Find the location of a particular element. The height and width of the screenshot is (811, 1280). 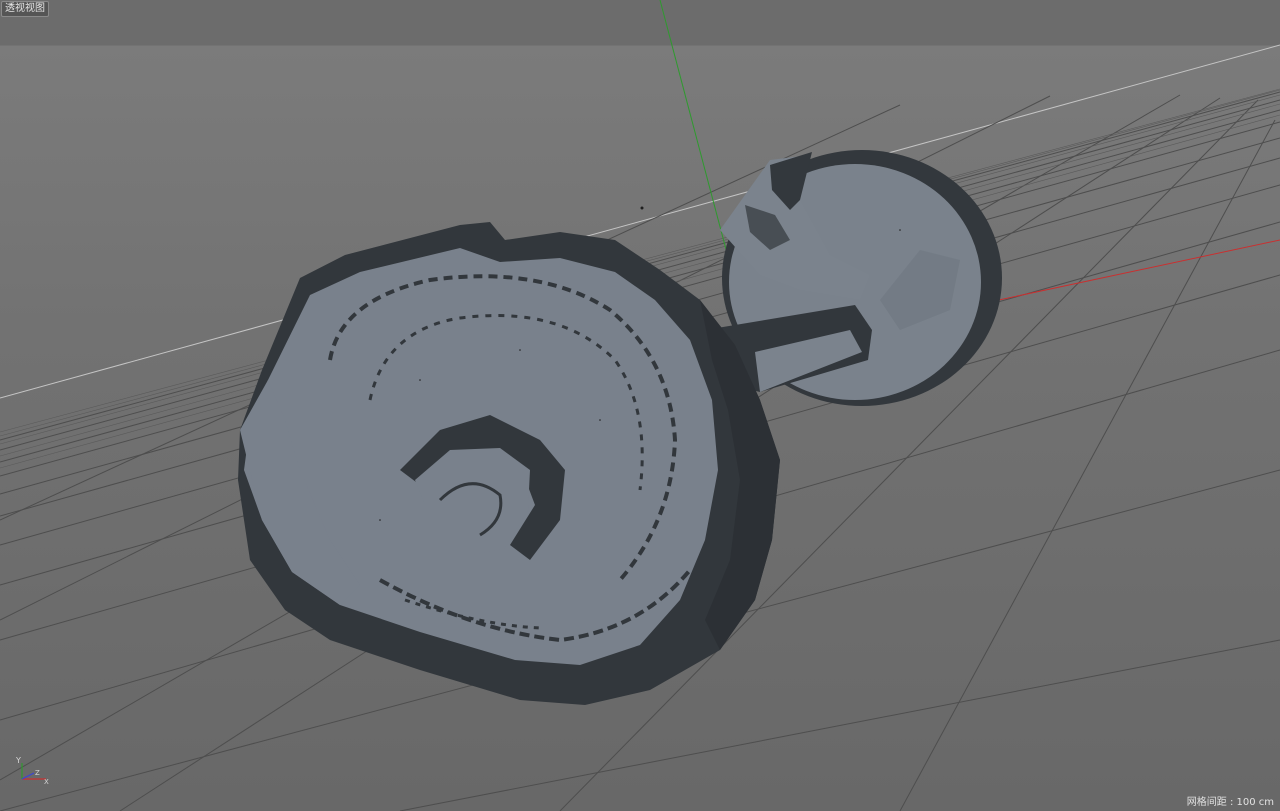

gizmo-x-label: X is located at coordinates (46, 781).